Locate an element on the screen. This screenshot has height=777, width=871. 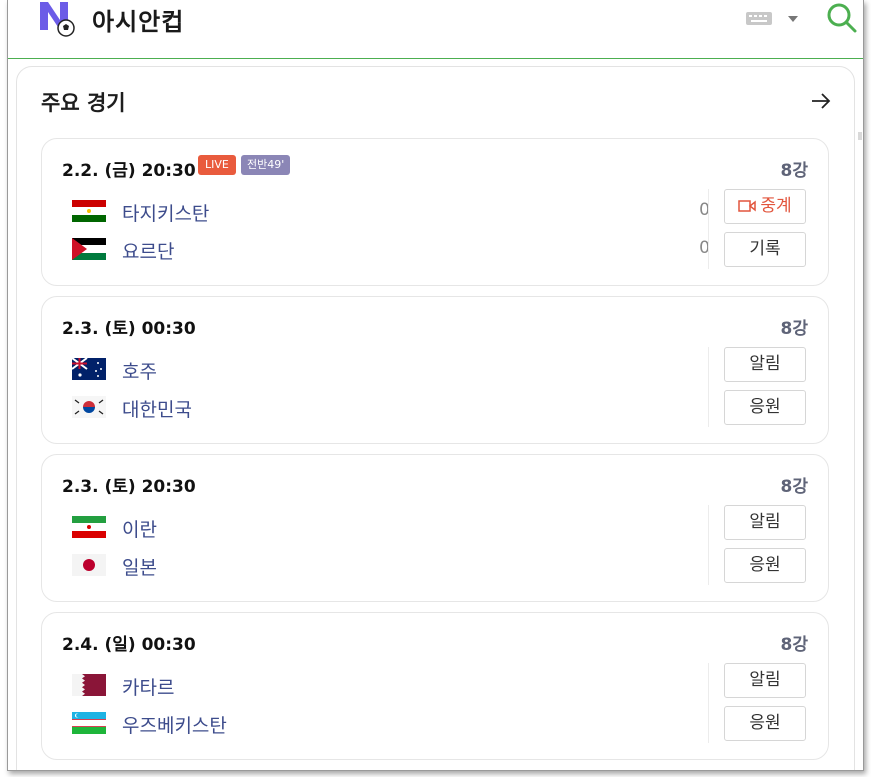
scrollbar-thumb is located at coordinates (860, 136).